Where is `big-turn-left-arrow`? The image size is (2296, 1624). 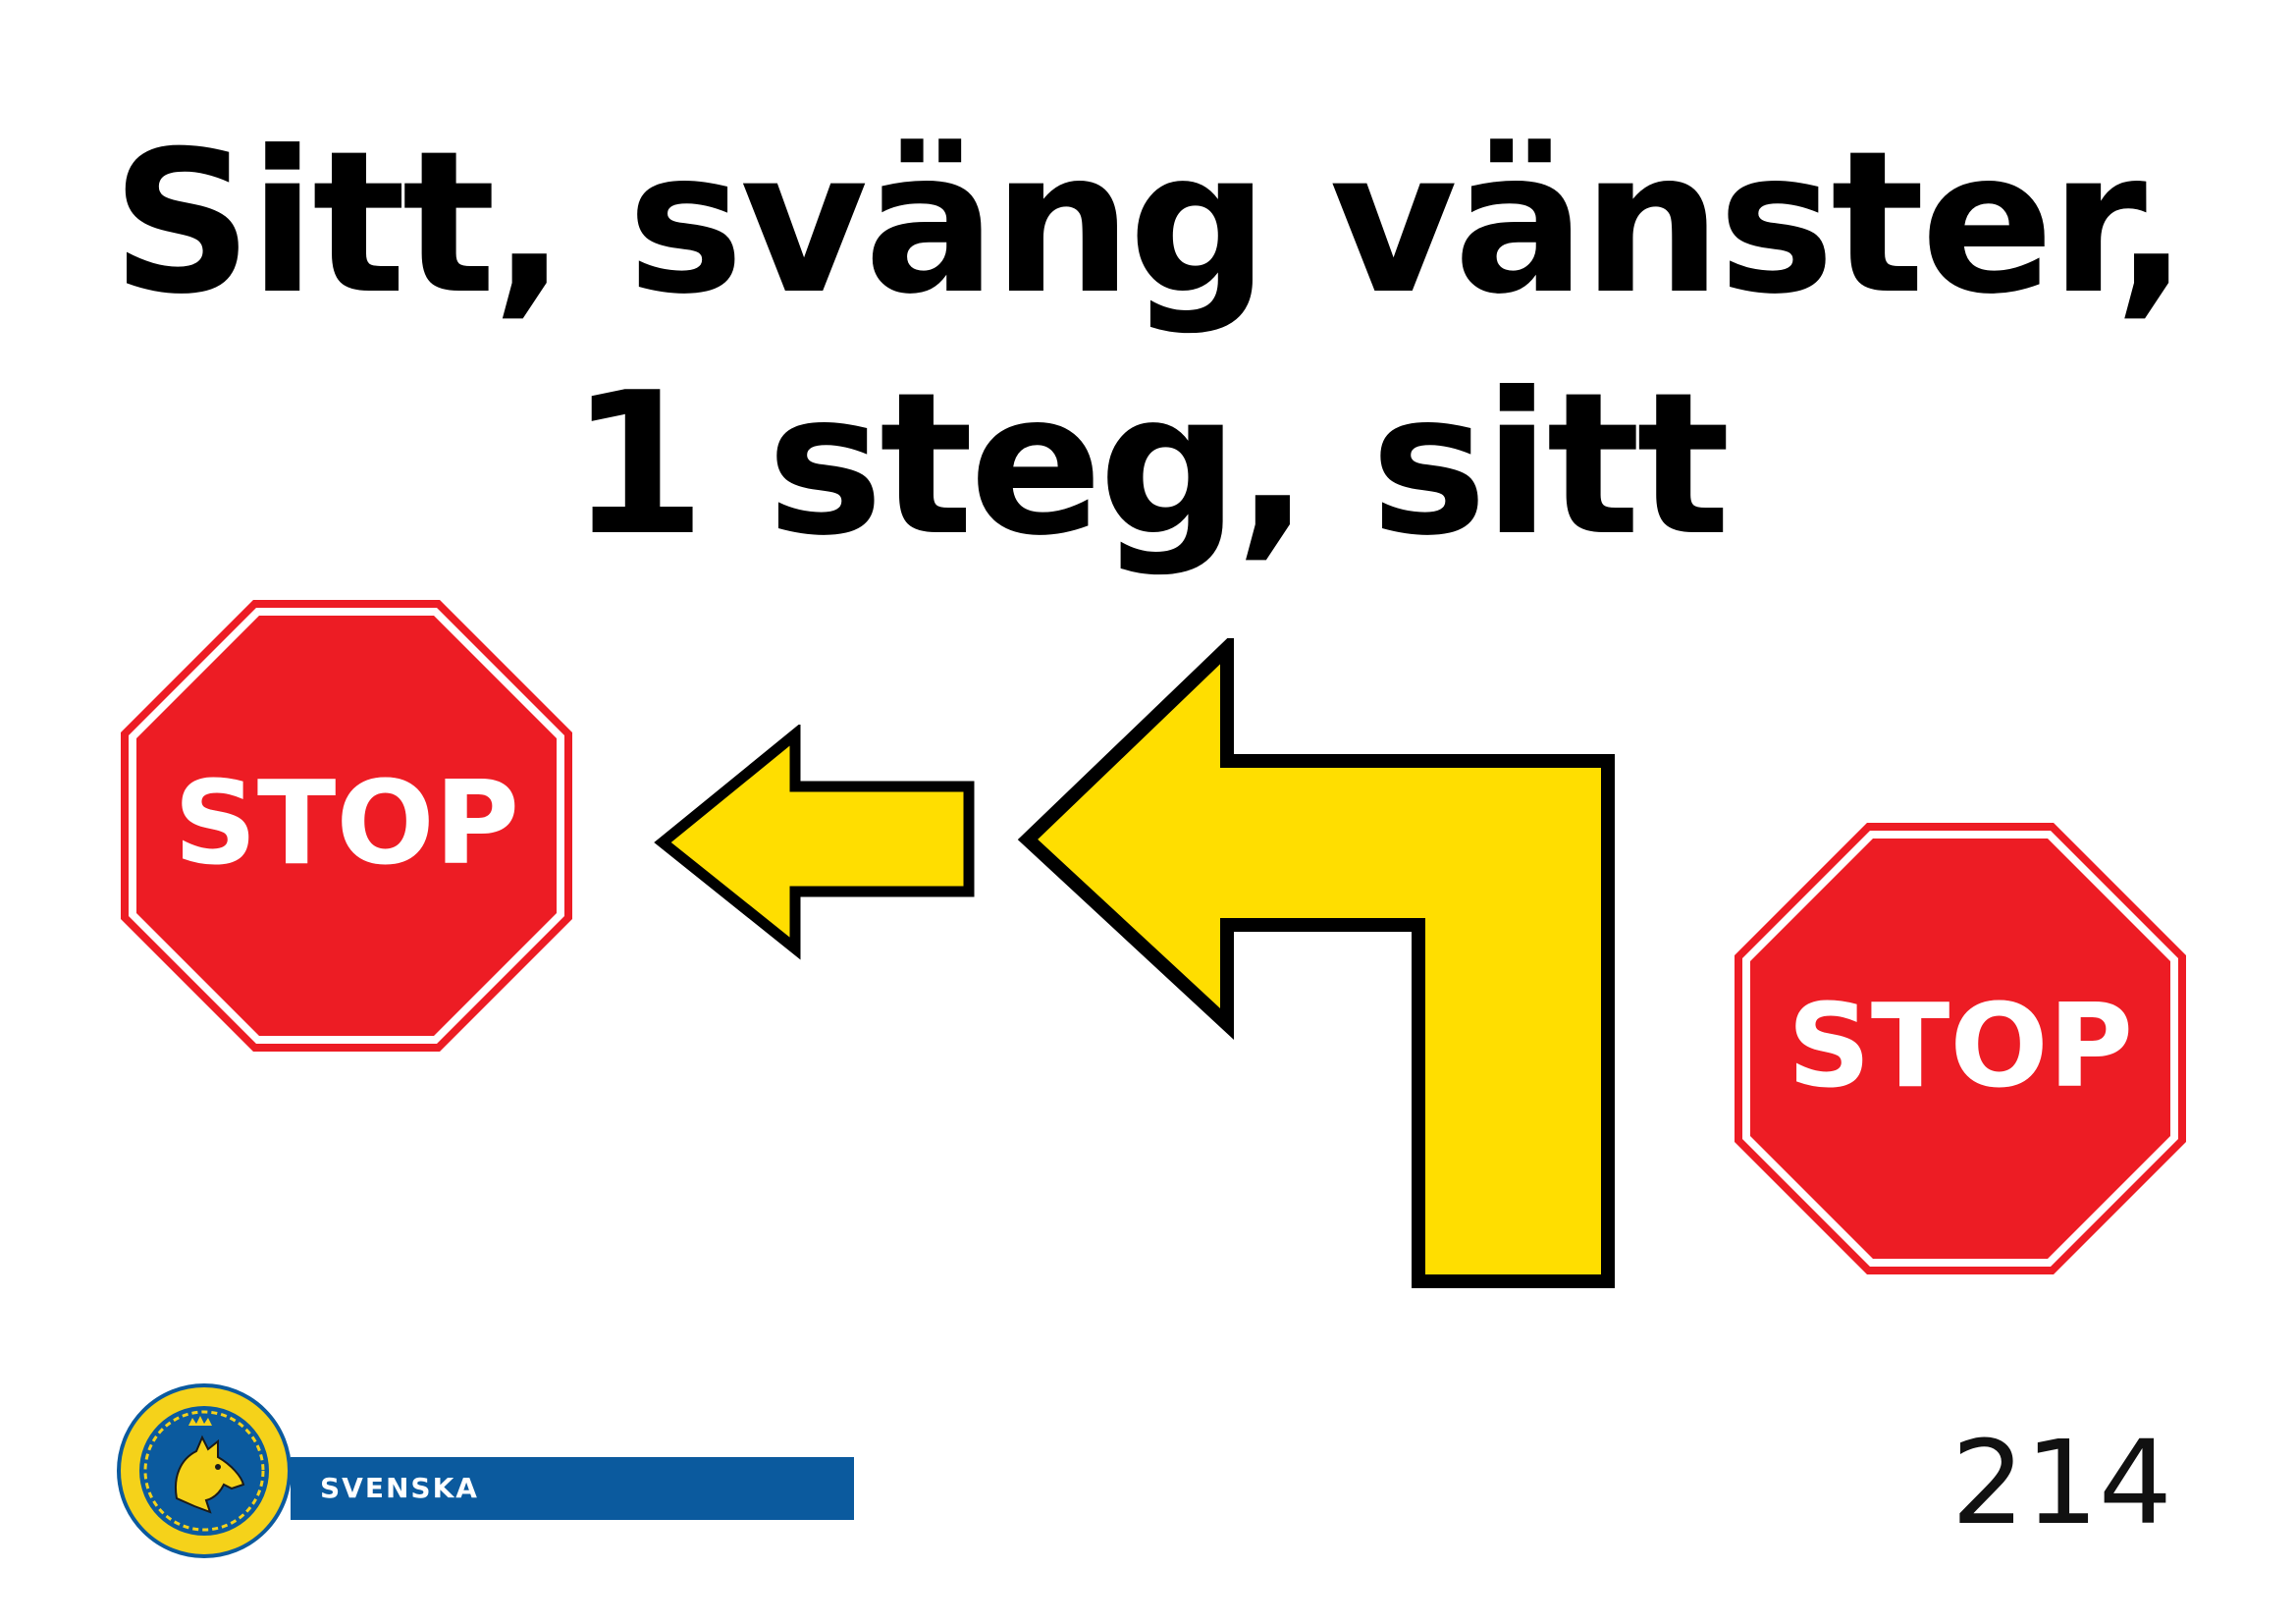
big-turn-left-arrow is located at coordinates (1321, 967).